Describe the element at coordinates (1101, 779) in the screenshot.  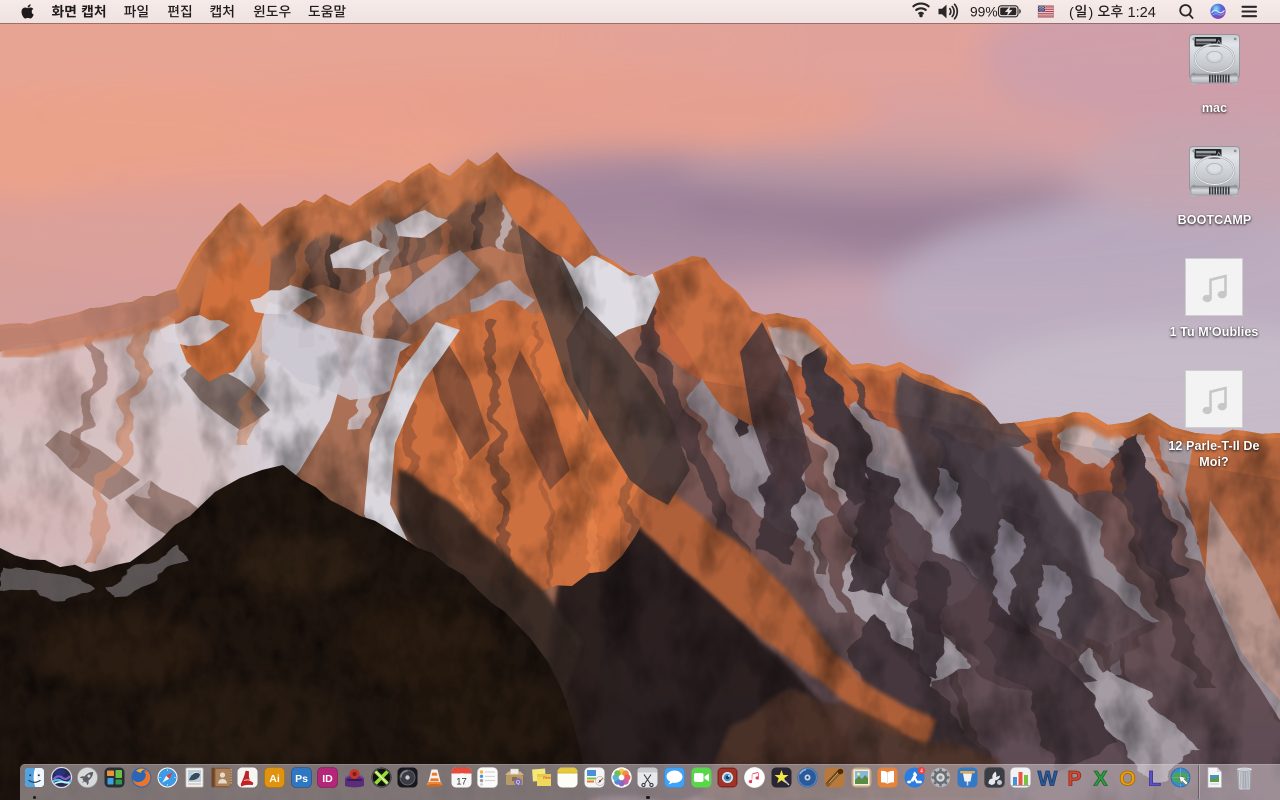
I see `svg-text: X` at that location.